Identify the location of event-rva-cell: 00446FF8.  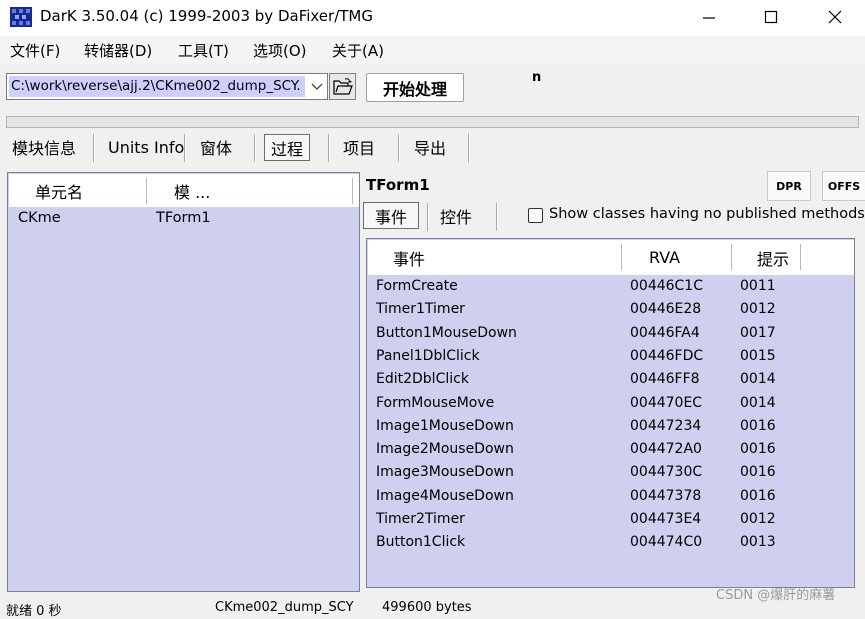
(665, 379).